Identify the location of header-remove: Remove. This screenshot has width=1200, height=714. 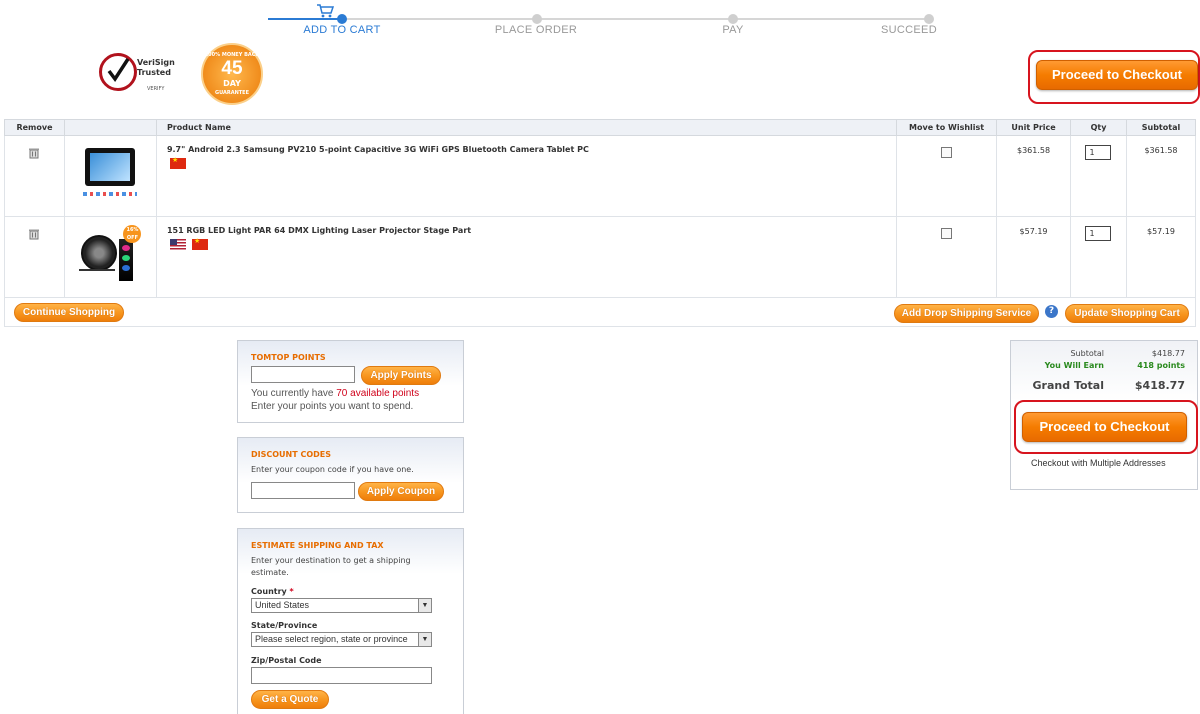
(34, 127).